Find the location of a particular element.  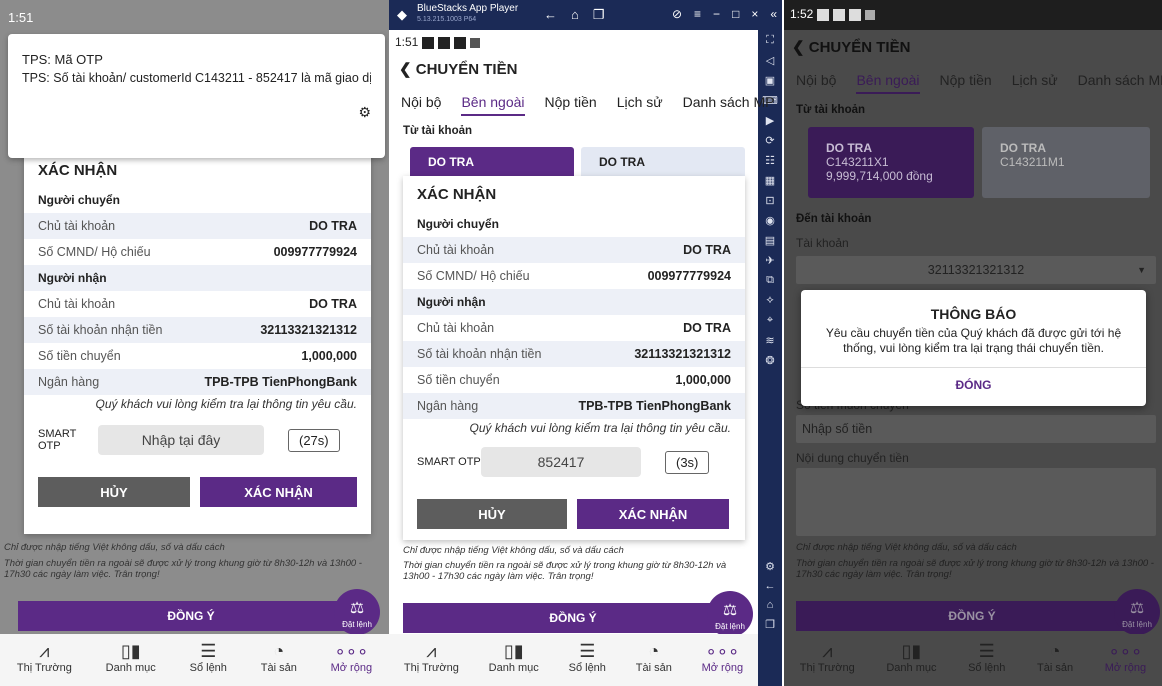

settings-icon: ⚙ is located at coordinates (770, 566).